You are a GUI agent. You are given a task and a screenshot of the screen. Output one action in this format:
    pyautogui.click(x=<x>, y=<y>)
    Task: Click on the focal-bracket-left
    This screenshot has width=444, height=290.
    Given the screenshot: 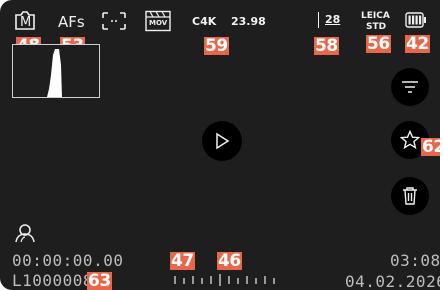 What is the action you would take?
    pyautogui.click(x=318, y=20)
    